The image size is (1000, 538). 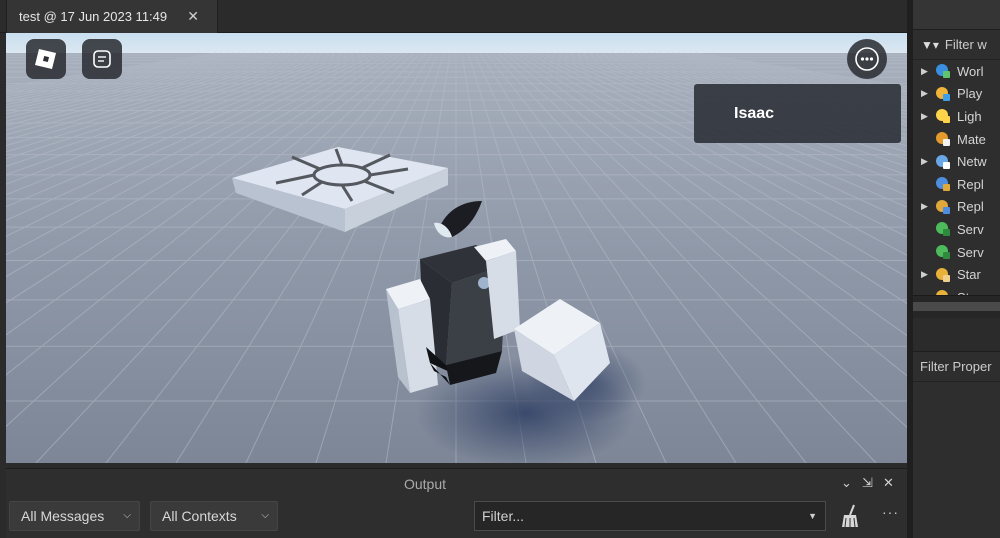 I want to click on explorer-filter-placeholder: Filter w, so click(x=965, y=44).